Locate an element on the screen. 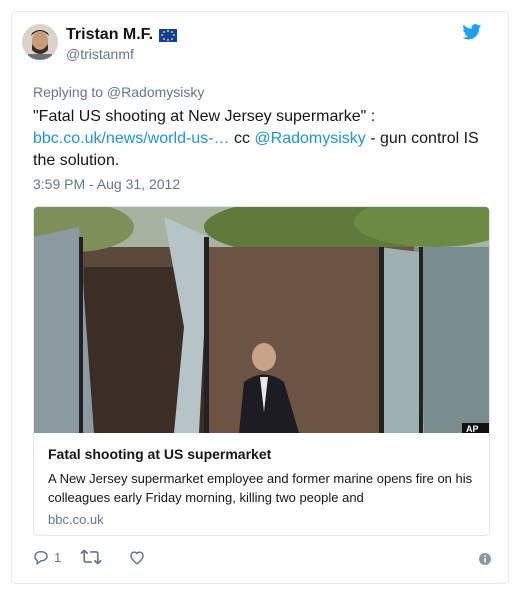 Image resolution: width=520 pixels, height=599 pixels. image-credit: AP is located at coordinates (472, 428).